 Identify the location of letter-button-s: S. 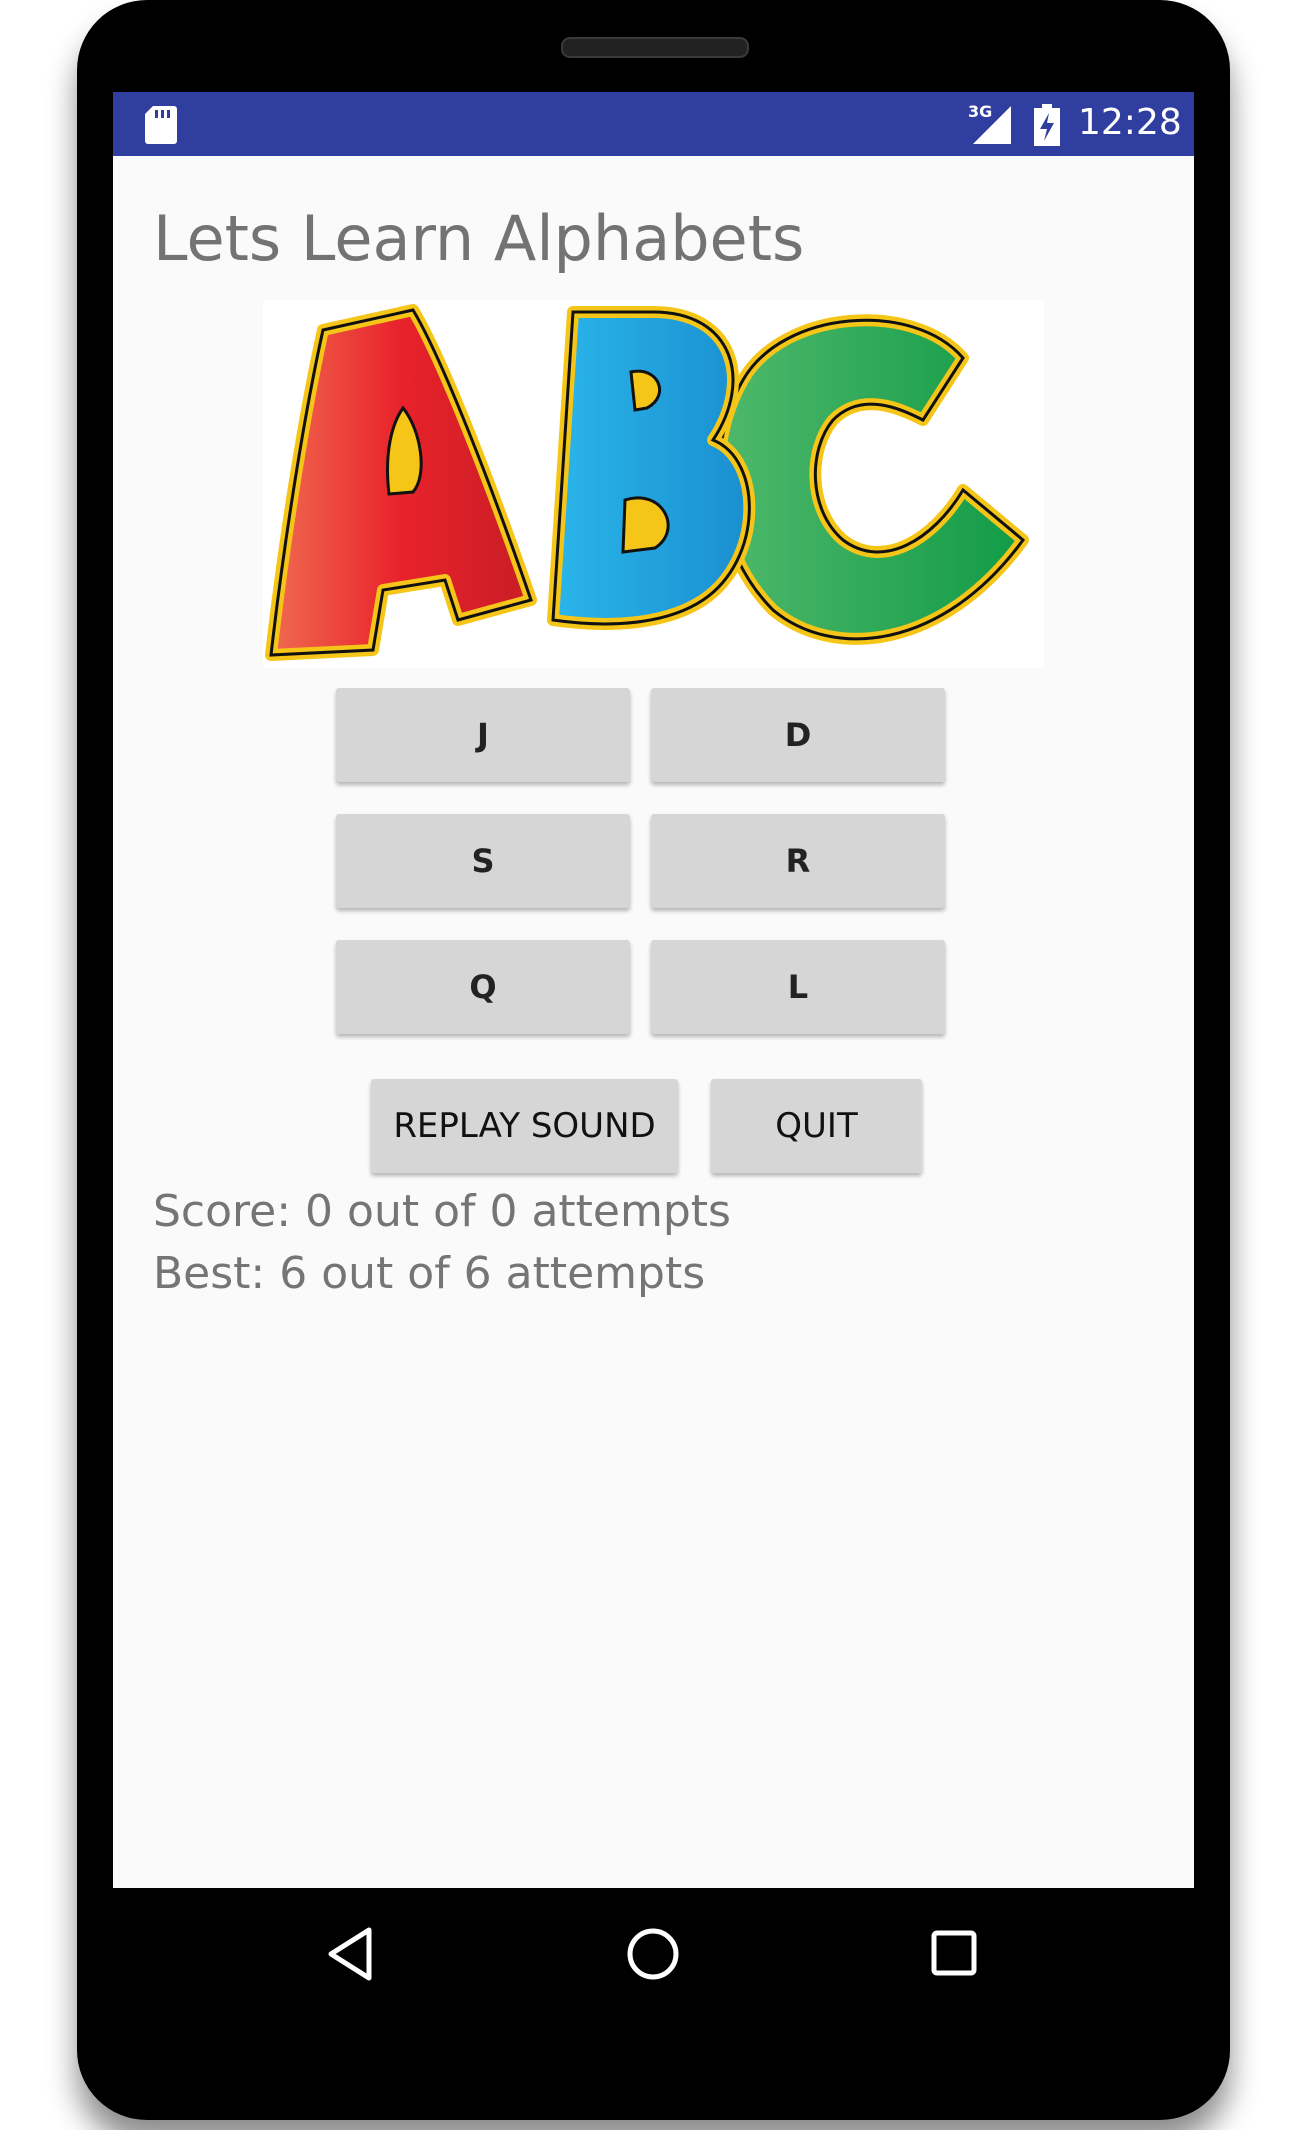
(483, 861).